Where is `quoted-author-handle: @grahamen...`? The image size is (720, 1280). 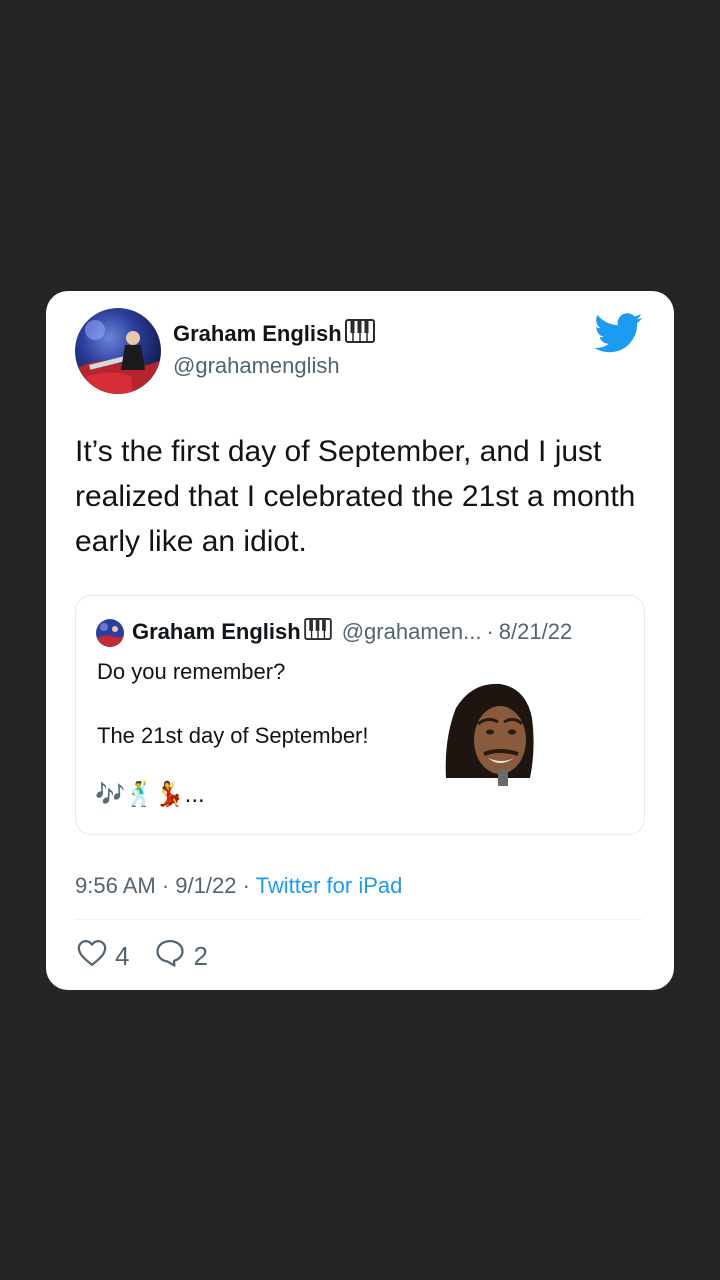 quoted-author-handle: @grahamen... is located at coordinates (412, 632).